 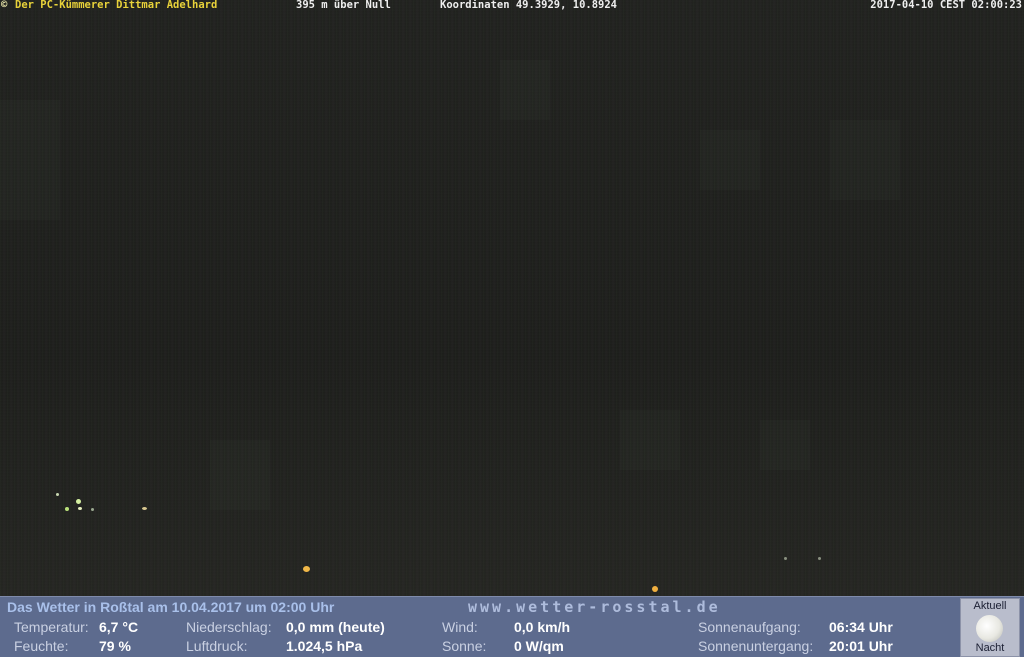 I want to click on moon-bottom-label: Nacht, so click(x=990, y=648).